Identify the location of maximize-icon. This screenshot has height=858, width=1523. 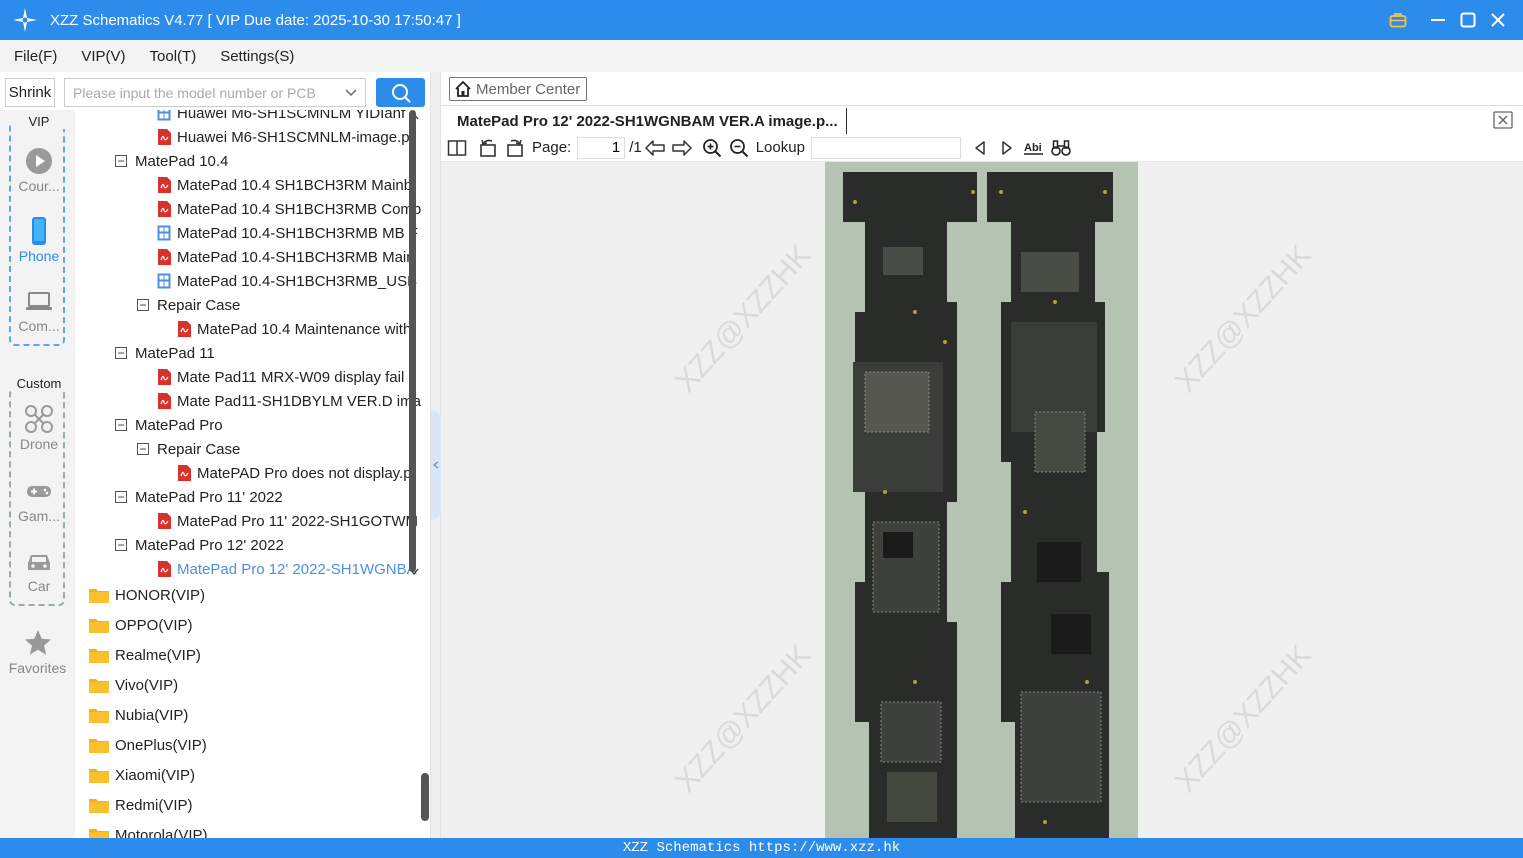
(1468, 20).